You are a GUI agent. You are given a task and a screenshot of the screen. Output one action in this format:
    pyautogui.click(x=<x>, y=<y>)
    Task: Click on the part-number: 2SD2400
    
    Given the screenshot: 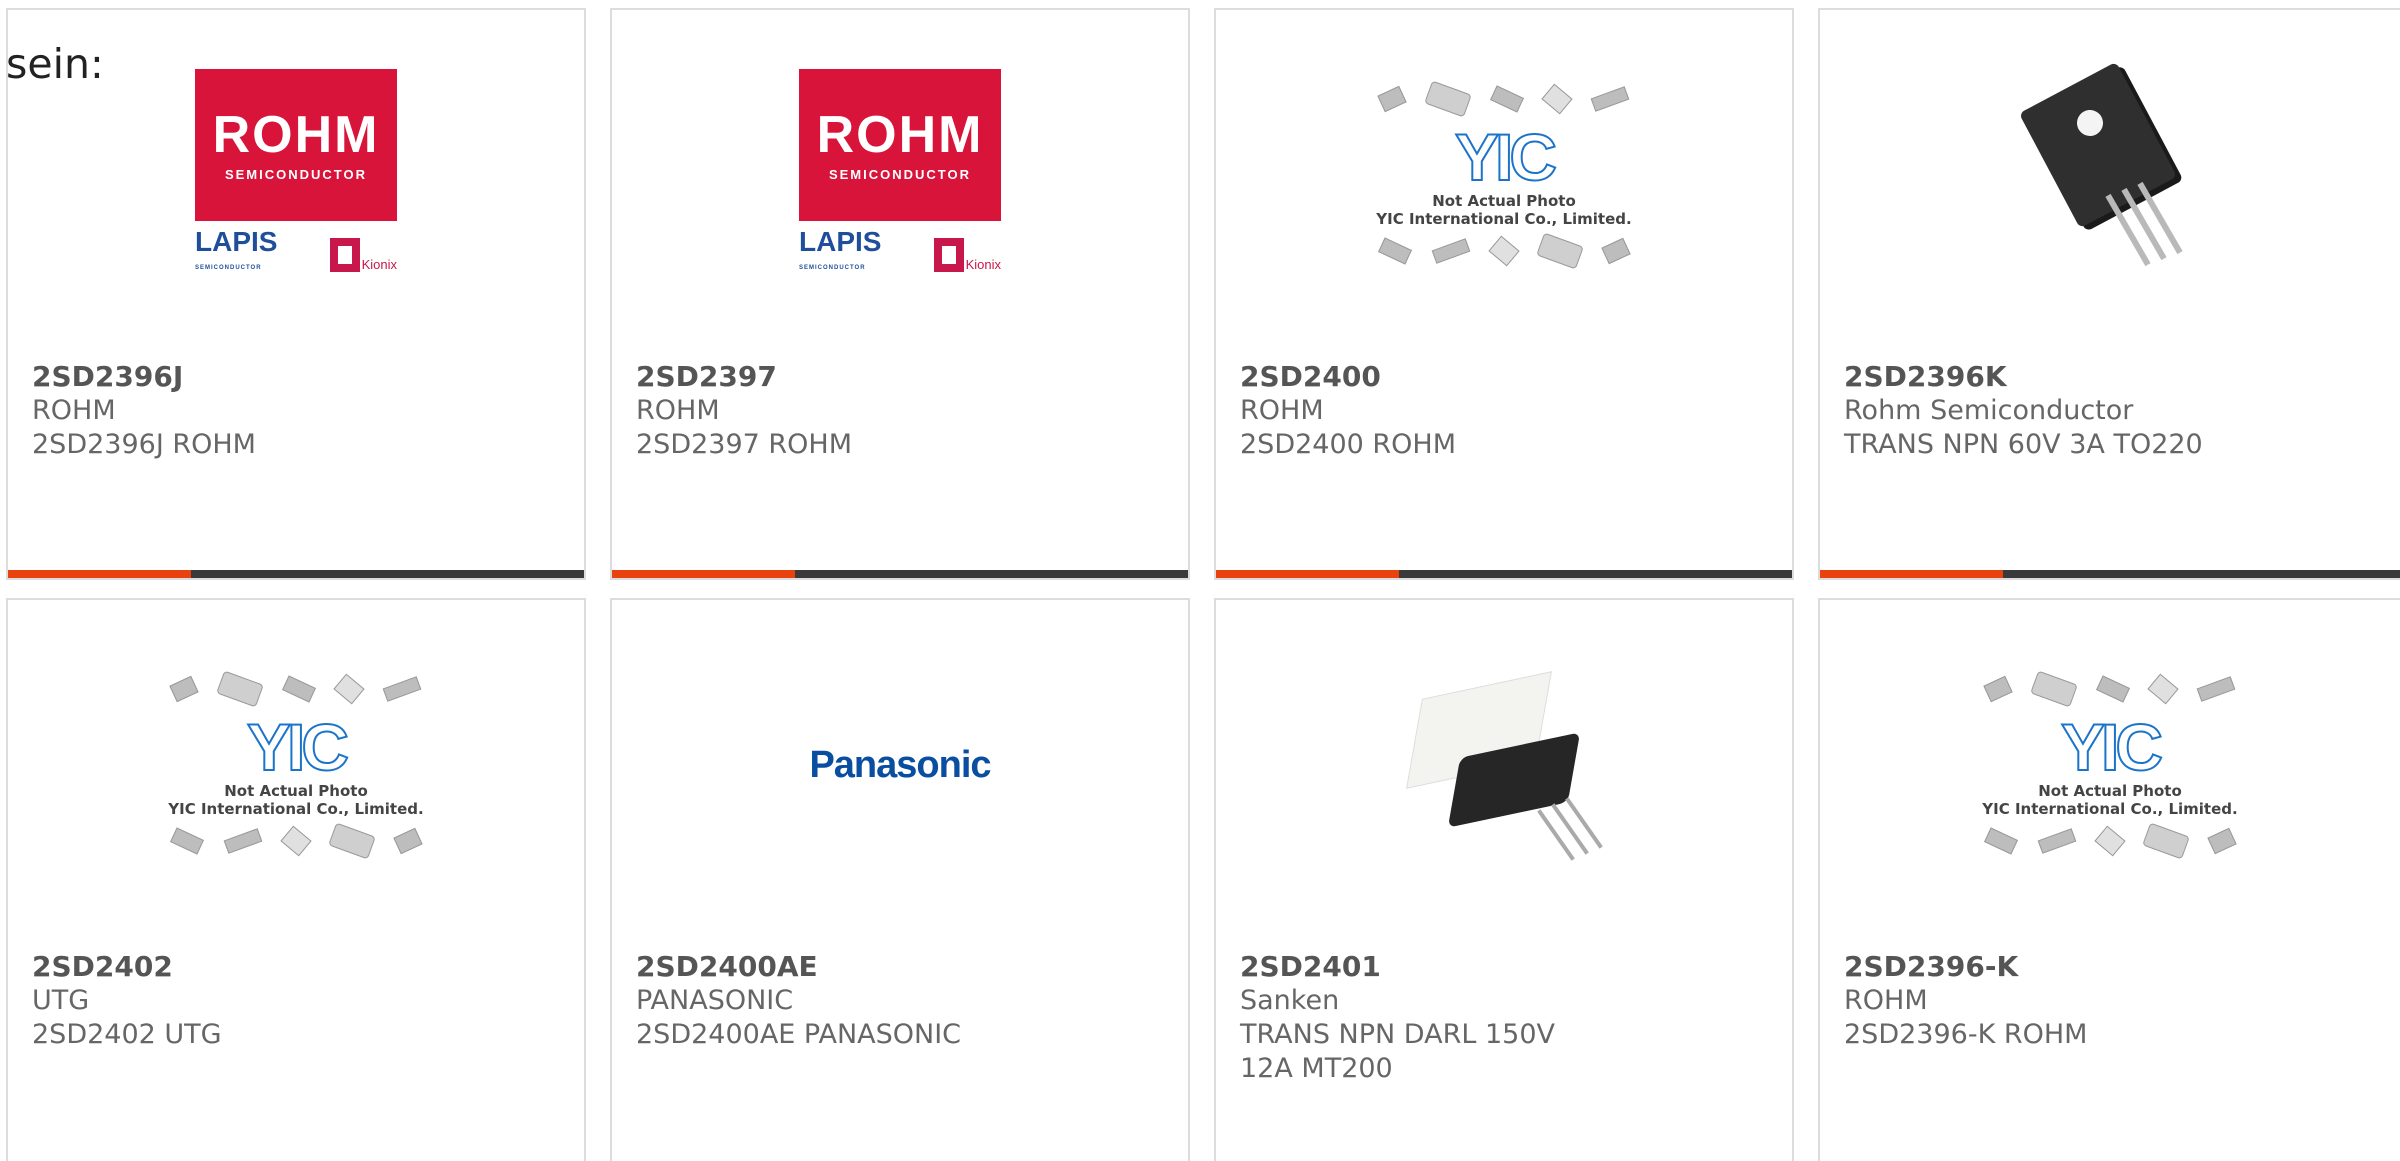 What is the action you would take?
    pyautogui.click(x=1504, y=377)
    